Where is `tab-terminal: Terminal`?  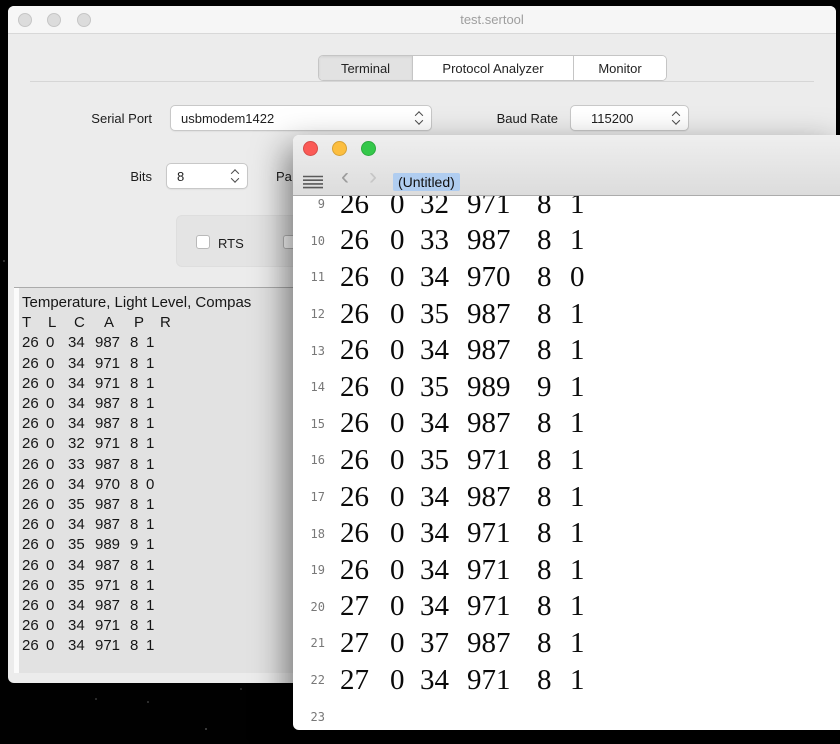
tab-terminal: Terminal is located at coordinates (366, 68).